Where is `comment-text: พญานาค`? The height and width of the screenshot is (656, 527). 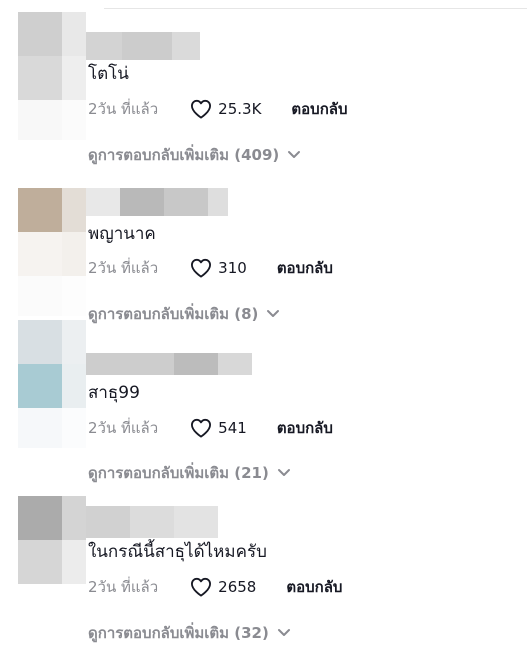
comment-text: พญานาค is located at coordinates (122, 234).